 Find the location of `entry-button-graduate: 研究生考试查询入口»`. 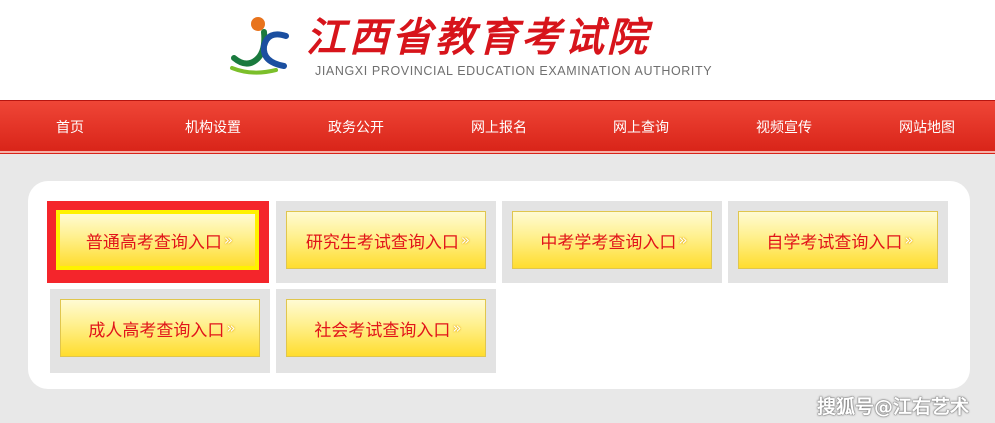

entry-button-graduate: 研究生考试查询入口» is located at coordinates (386, 240).